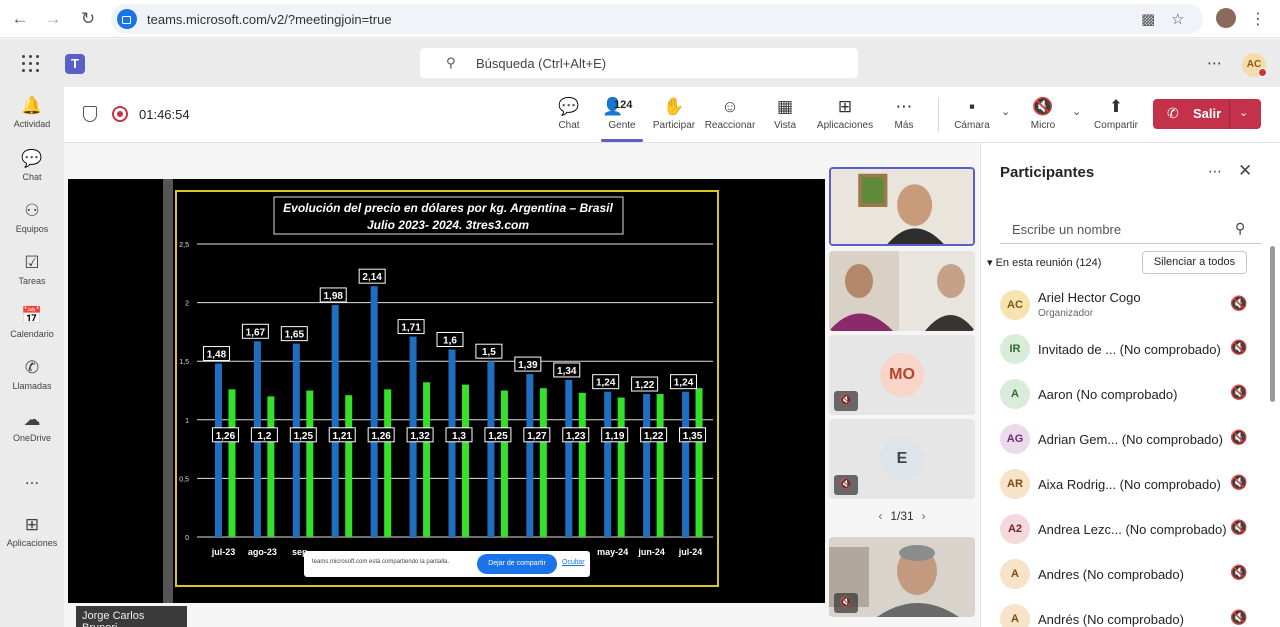 Image resolution: width=1280 pixels, height=627 pixels. Describe the element at coordinates (924, 516) in the screenshot. I see `next-page-icon: ›` at that location.